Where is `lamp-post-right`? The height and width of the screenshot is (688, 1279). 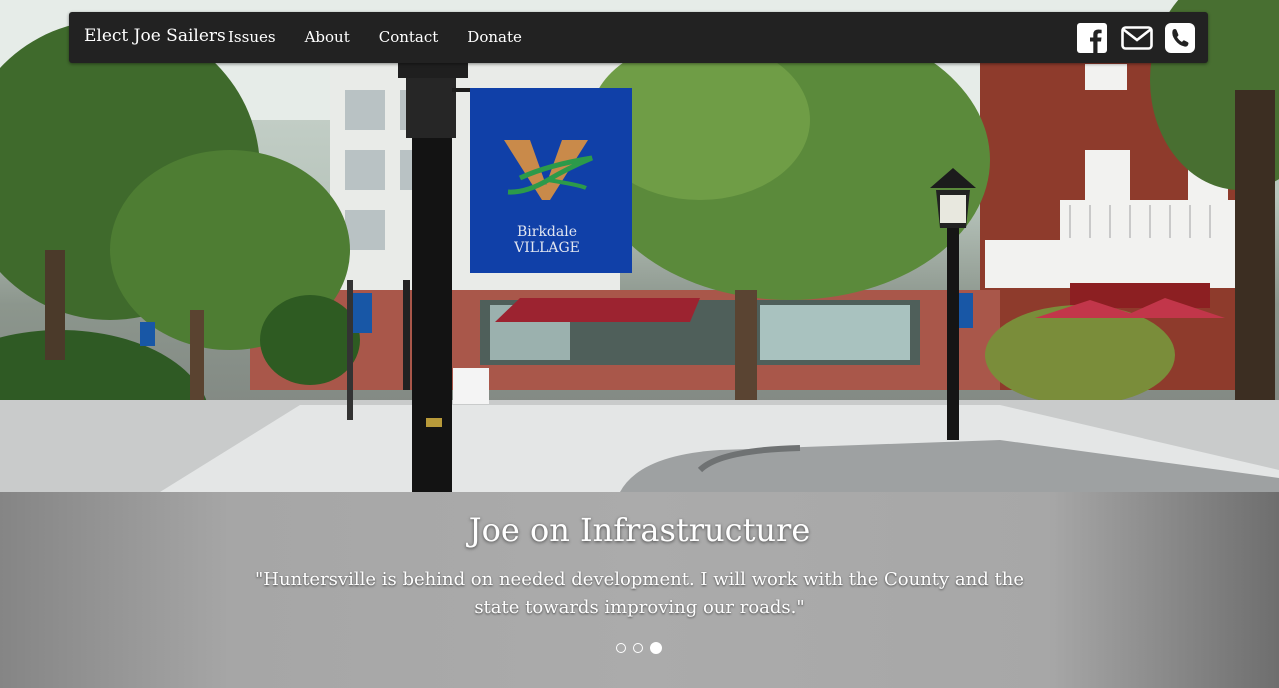 lamp-post-right is located at coordinates (953, 332).